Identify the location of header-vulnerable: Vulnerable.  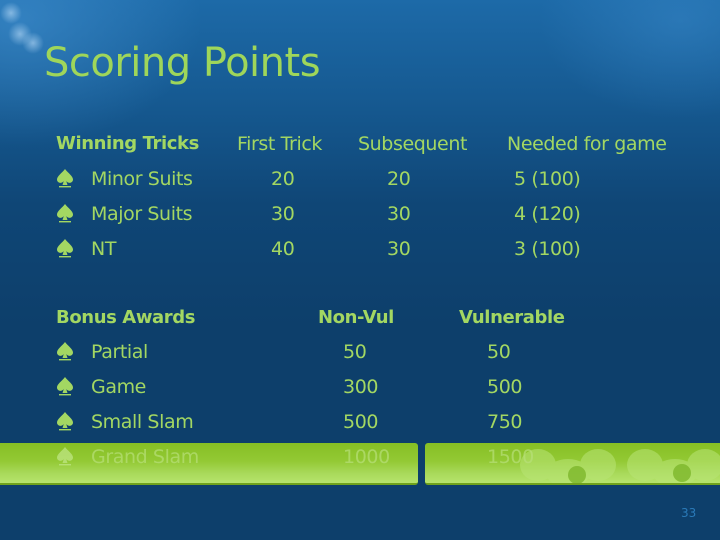
(512, 317).